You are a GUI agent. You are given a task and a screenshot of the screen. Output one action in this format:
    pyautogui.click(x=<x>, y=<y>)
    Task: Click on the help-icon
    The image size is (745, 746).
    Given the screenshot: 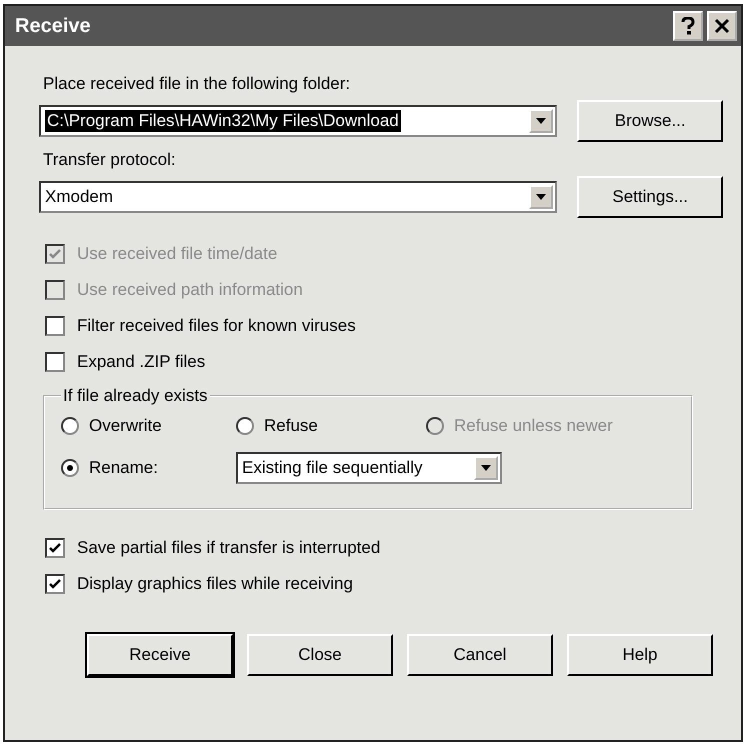 What is the action you would take?
    pyautogui.click(x=688, y=26)
    